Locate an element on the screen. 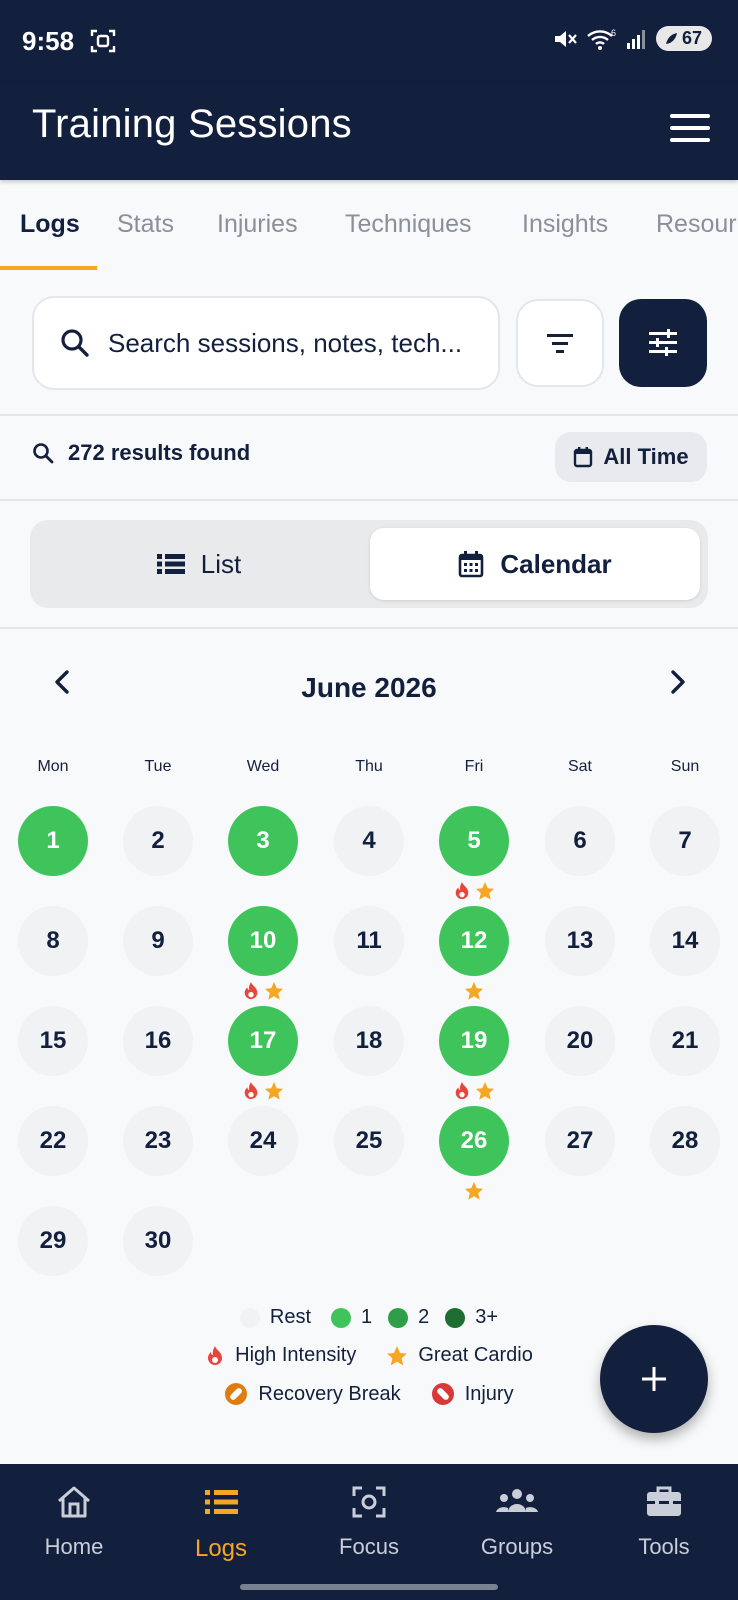  list-icon is located at coordinates (170, 564).